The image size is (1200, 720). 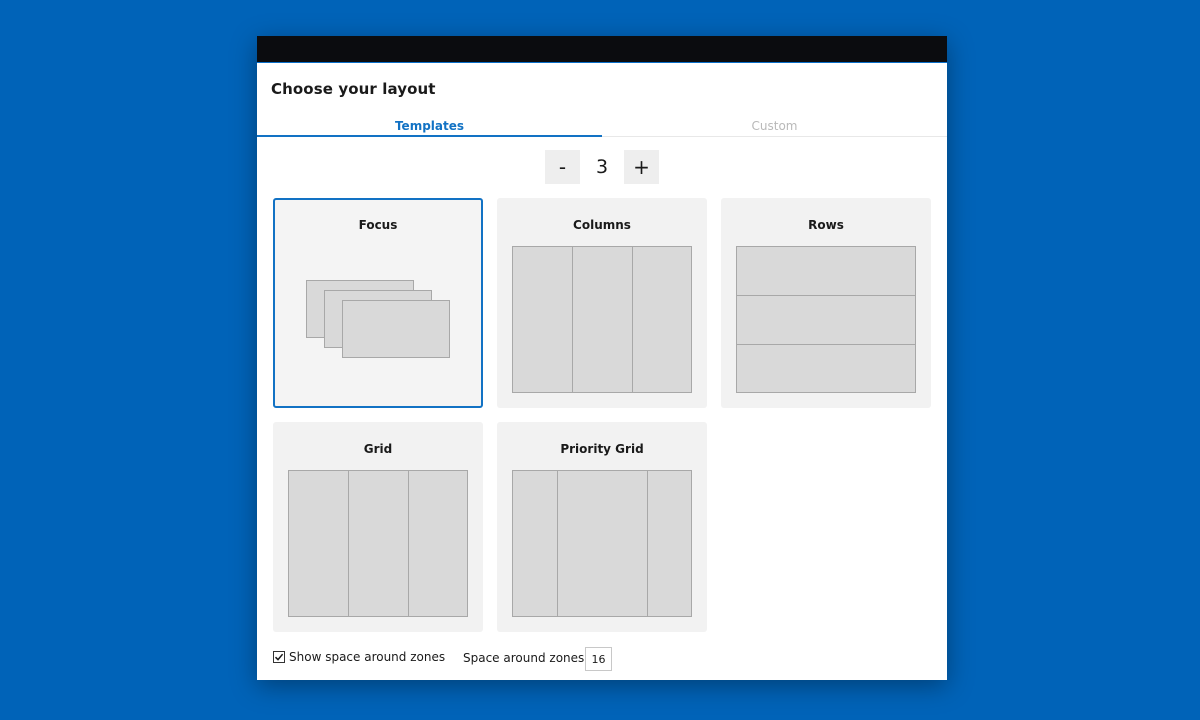 I want to click on template-card-priority-grid: Priority Grid, so click(x=602, y=527).